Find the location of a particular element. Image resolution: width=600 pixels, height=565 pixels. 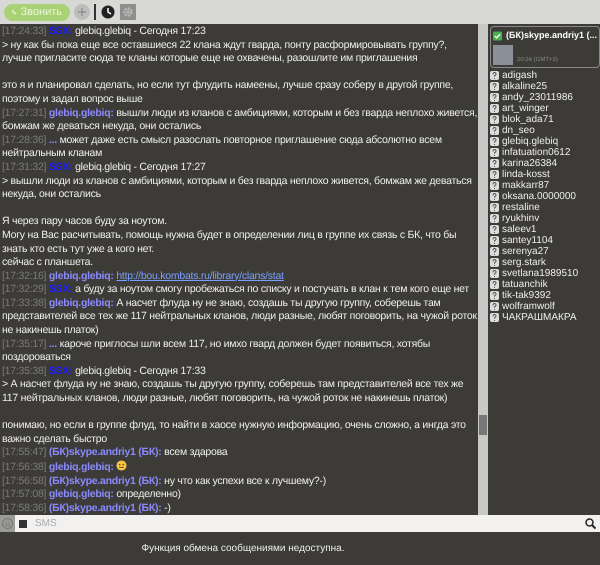

message-link: http://bou.kombats.ru/library/clans/stat is located at coordinates (200, 276).